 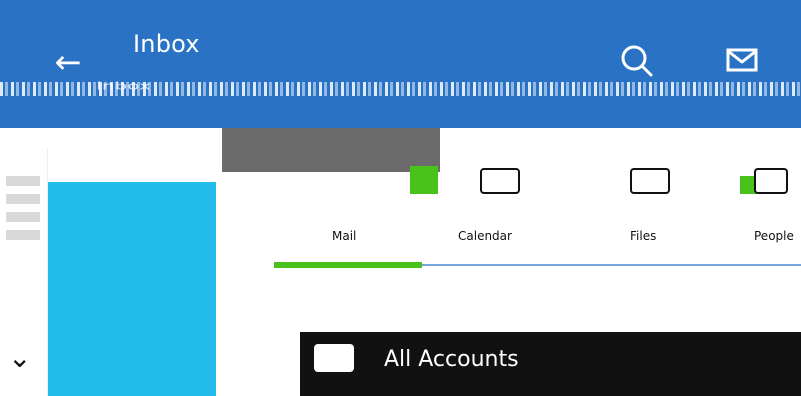 What do you see at coordinates (20, 357) in the screenshot?
I see `chevron-down-icon: ⌄` at bounding box center [20, 357].